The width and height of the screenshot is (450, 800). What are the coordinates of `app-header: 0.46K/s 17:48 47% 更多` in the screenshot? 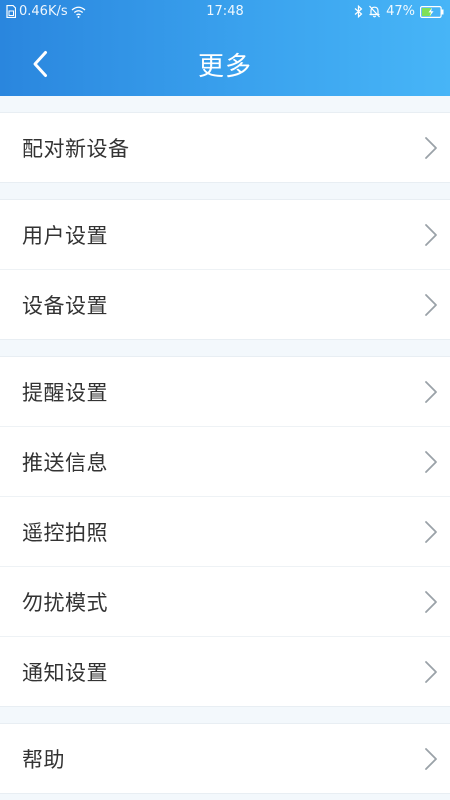 It's located at (225, 48).